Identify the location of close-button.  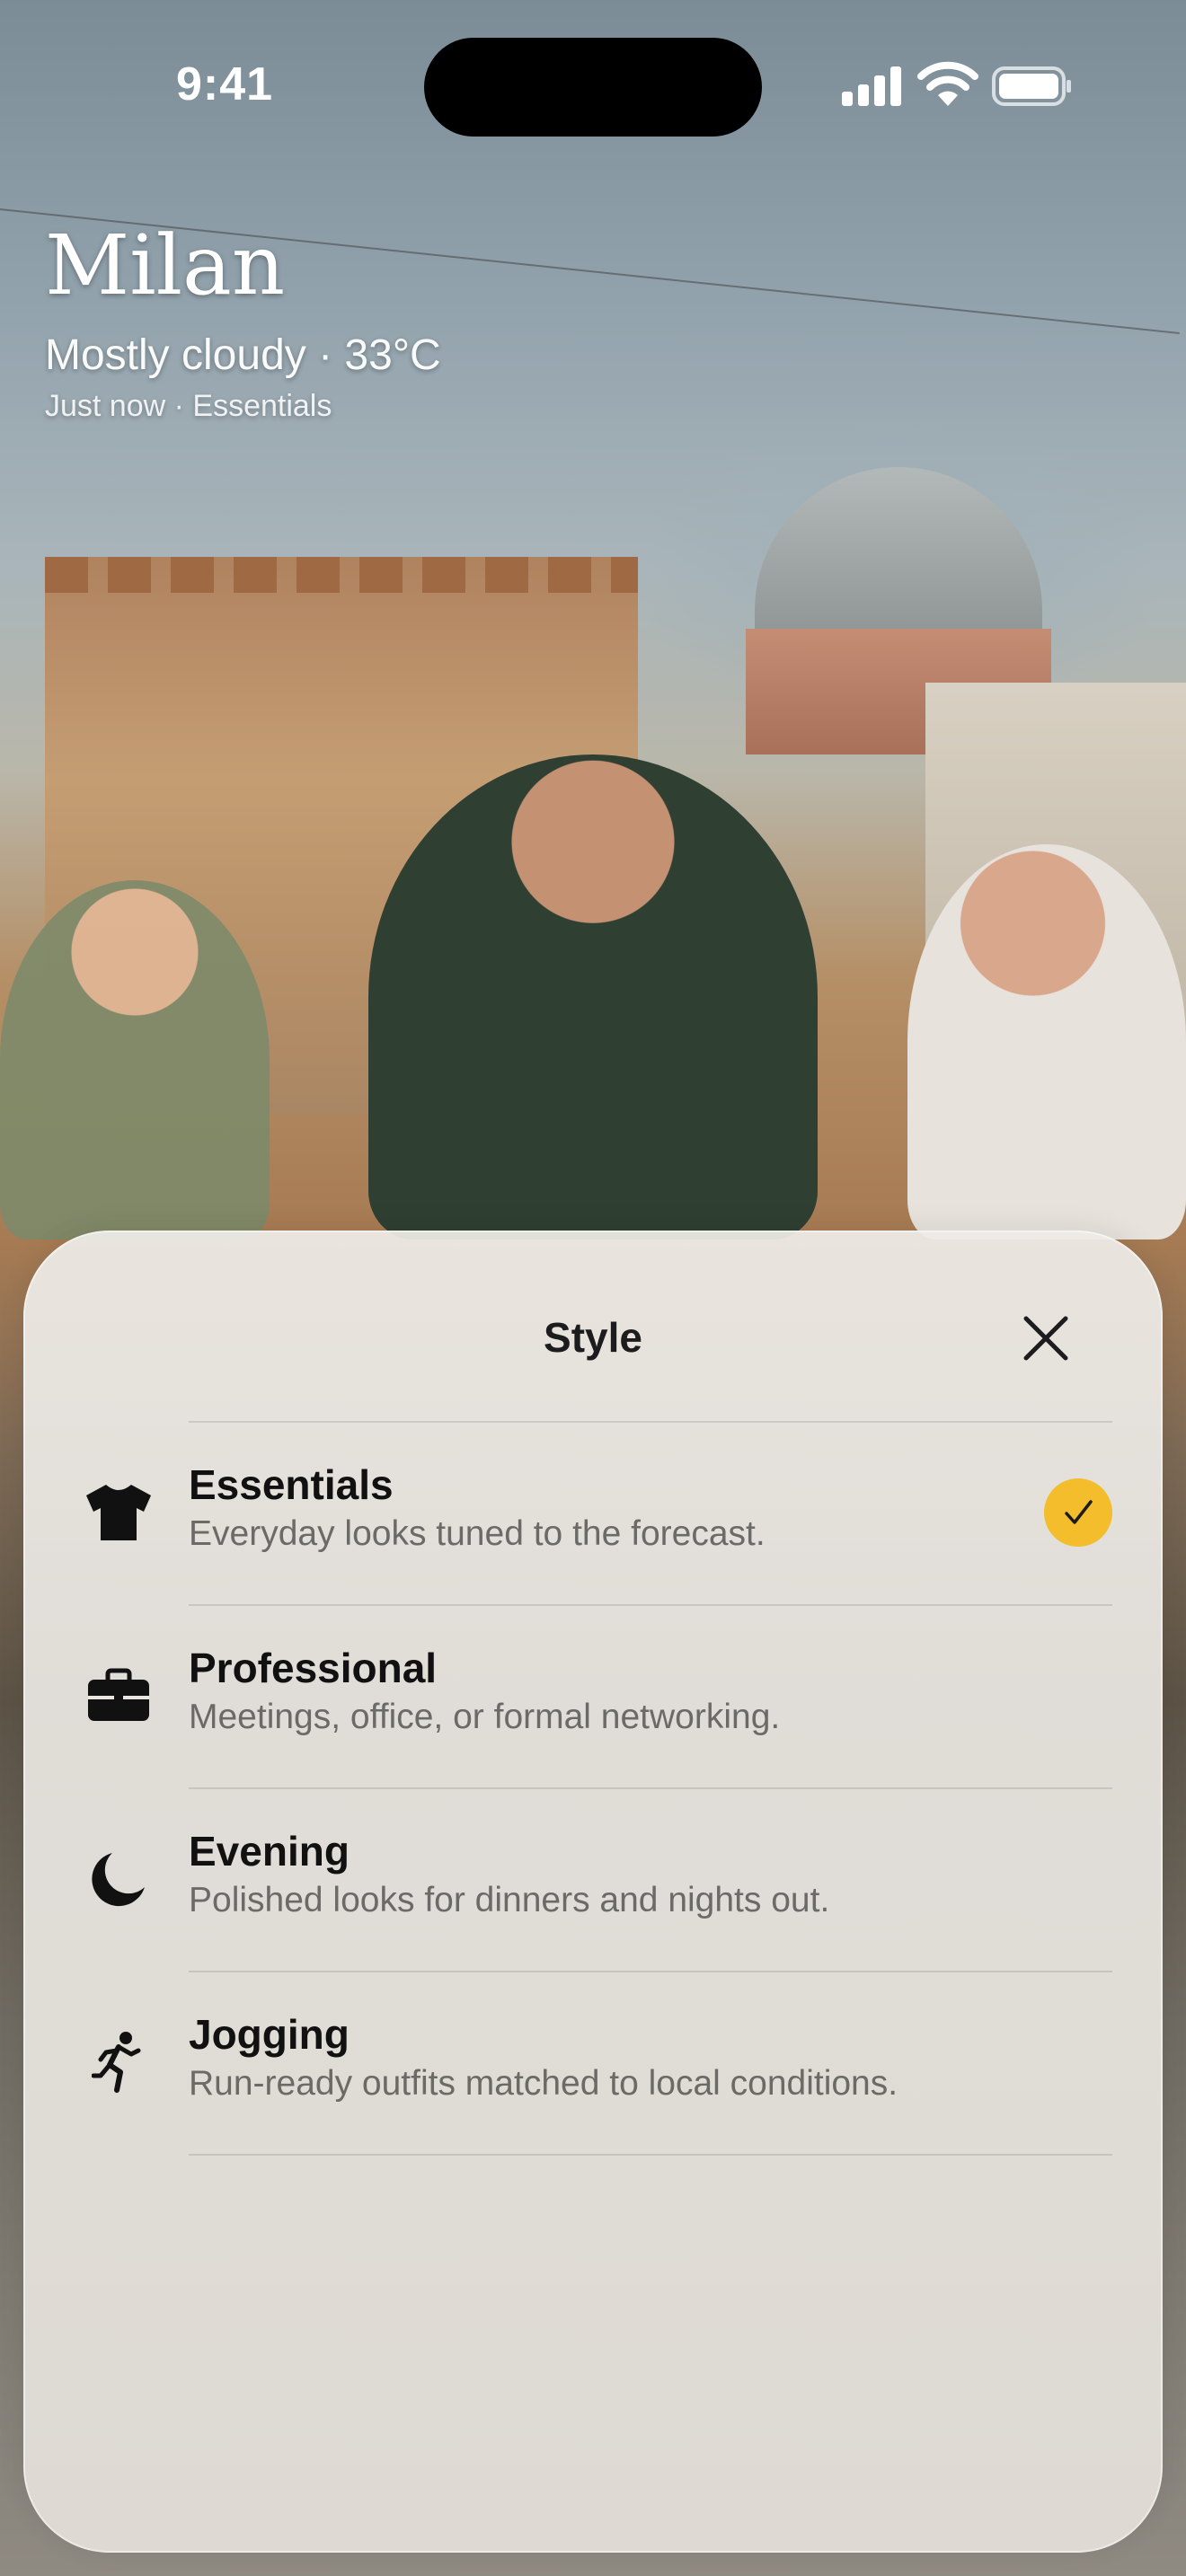
(1046, 1338).